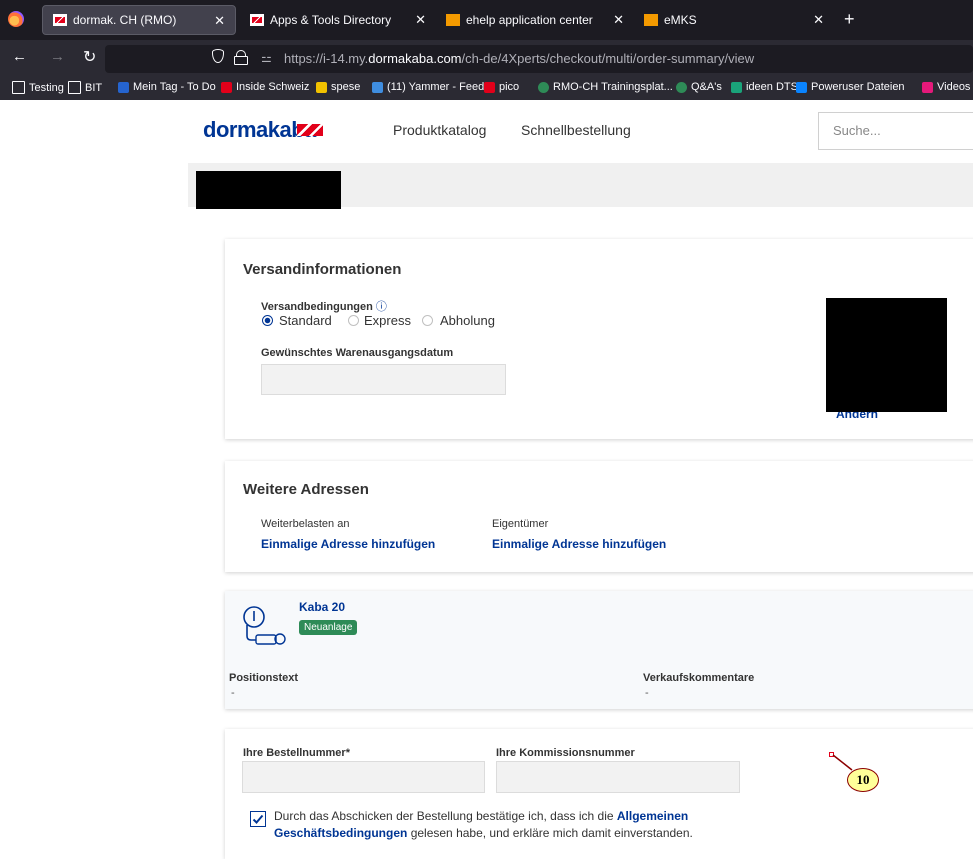  I want to click on new-tab-button: +, so click(849, 19).